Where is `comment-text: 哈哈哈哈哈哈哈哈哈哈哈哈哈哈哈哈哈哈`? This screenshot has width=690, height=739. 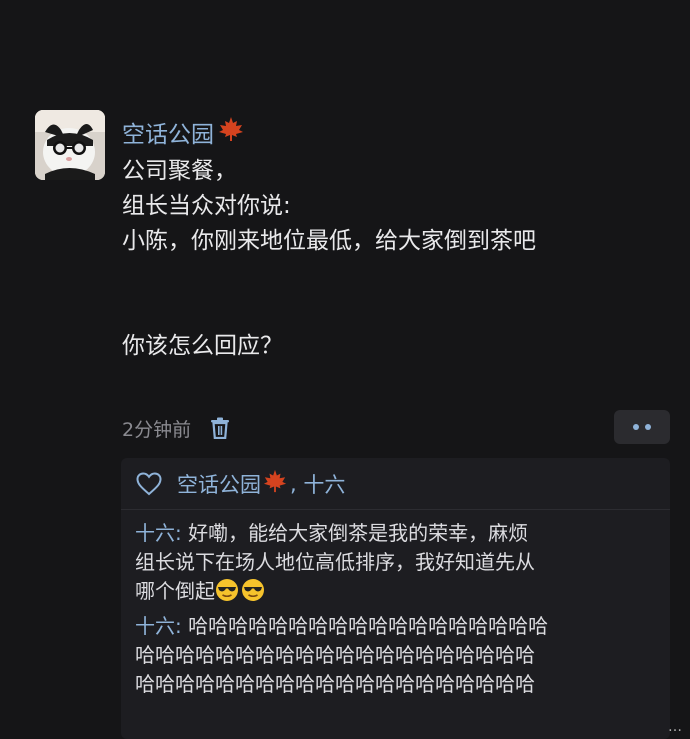
comment-text: 哈哈哈哈哈哈哈哈哈哈哈哈哈哈哈哈哈哈 is located at coordinates (365, 626).